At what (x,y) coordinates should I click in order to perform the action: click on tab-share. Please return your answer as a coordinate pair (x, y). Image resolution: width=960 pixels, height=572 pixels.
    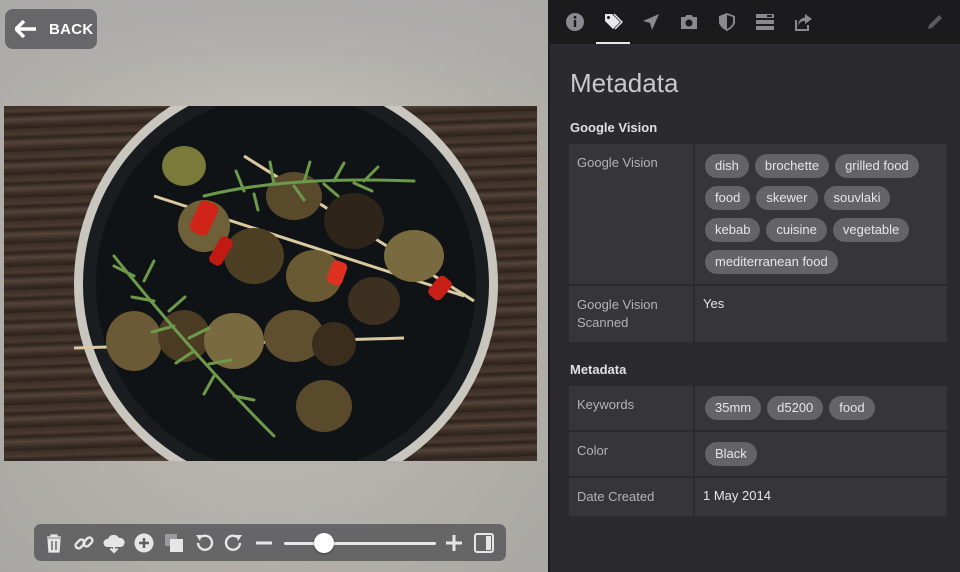
    Looking at the image, I should click on (803, 22).